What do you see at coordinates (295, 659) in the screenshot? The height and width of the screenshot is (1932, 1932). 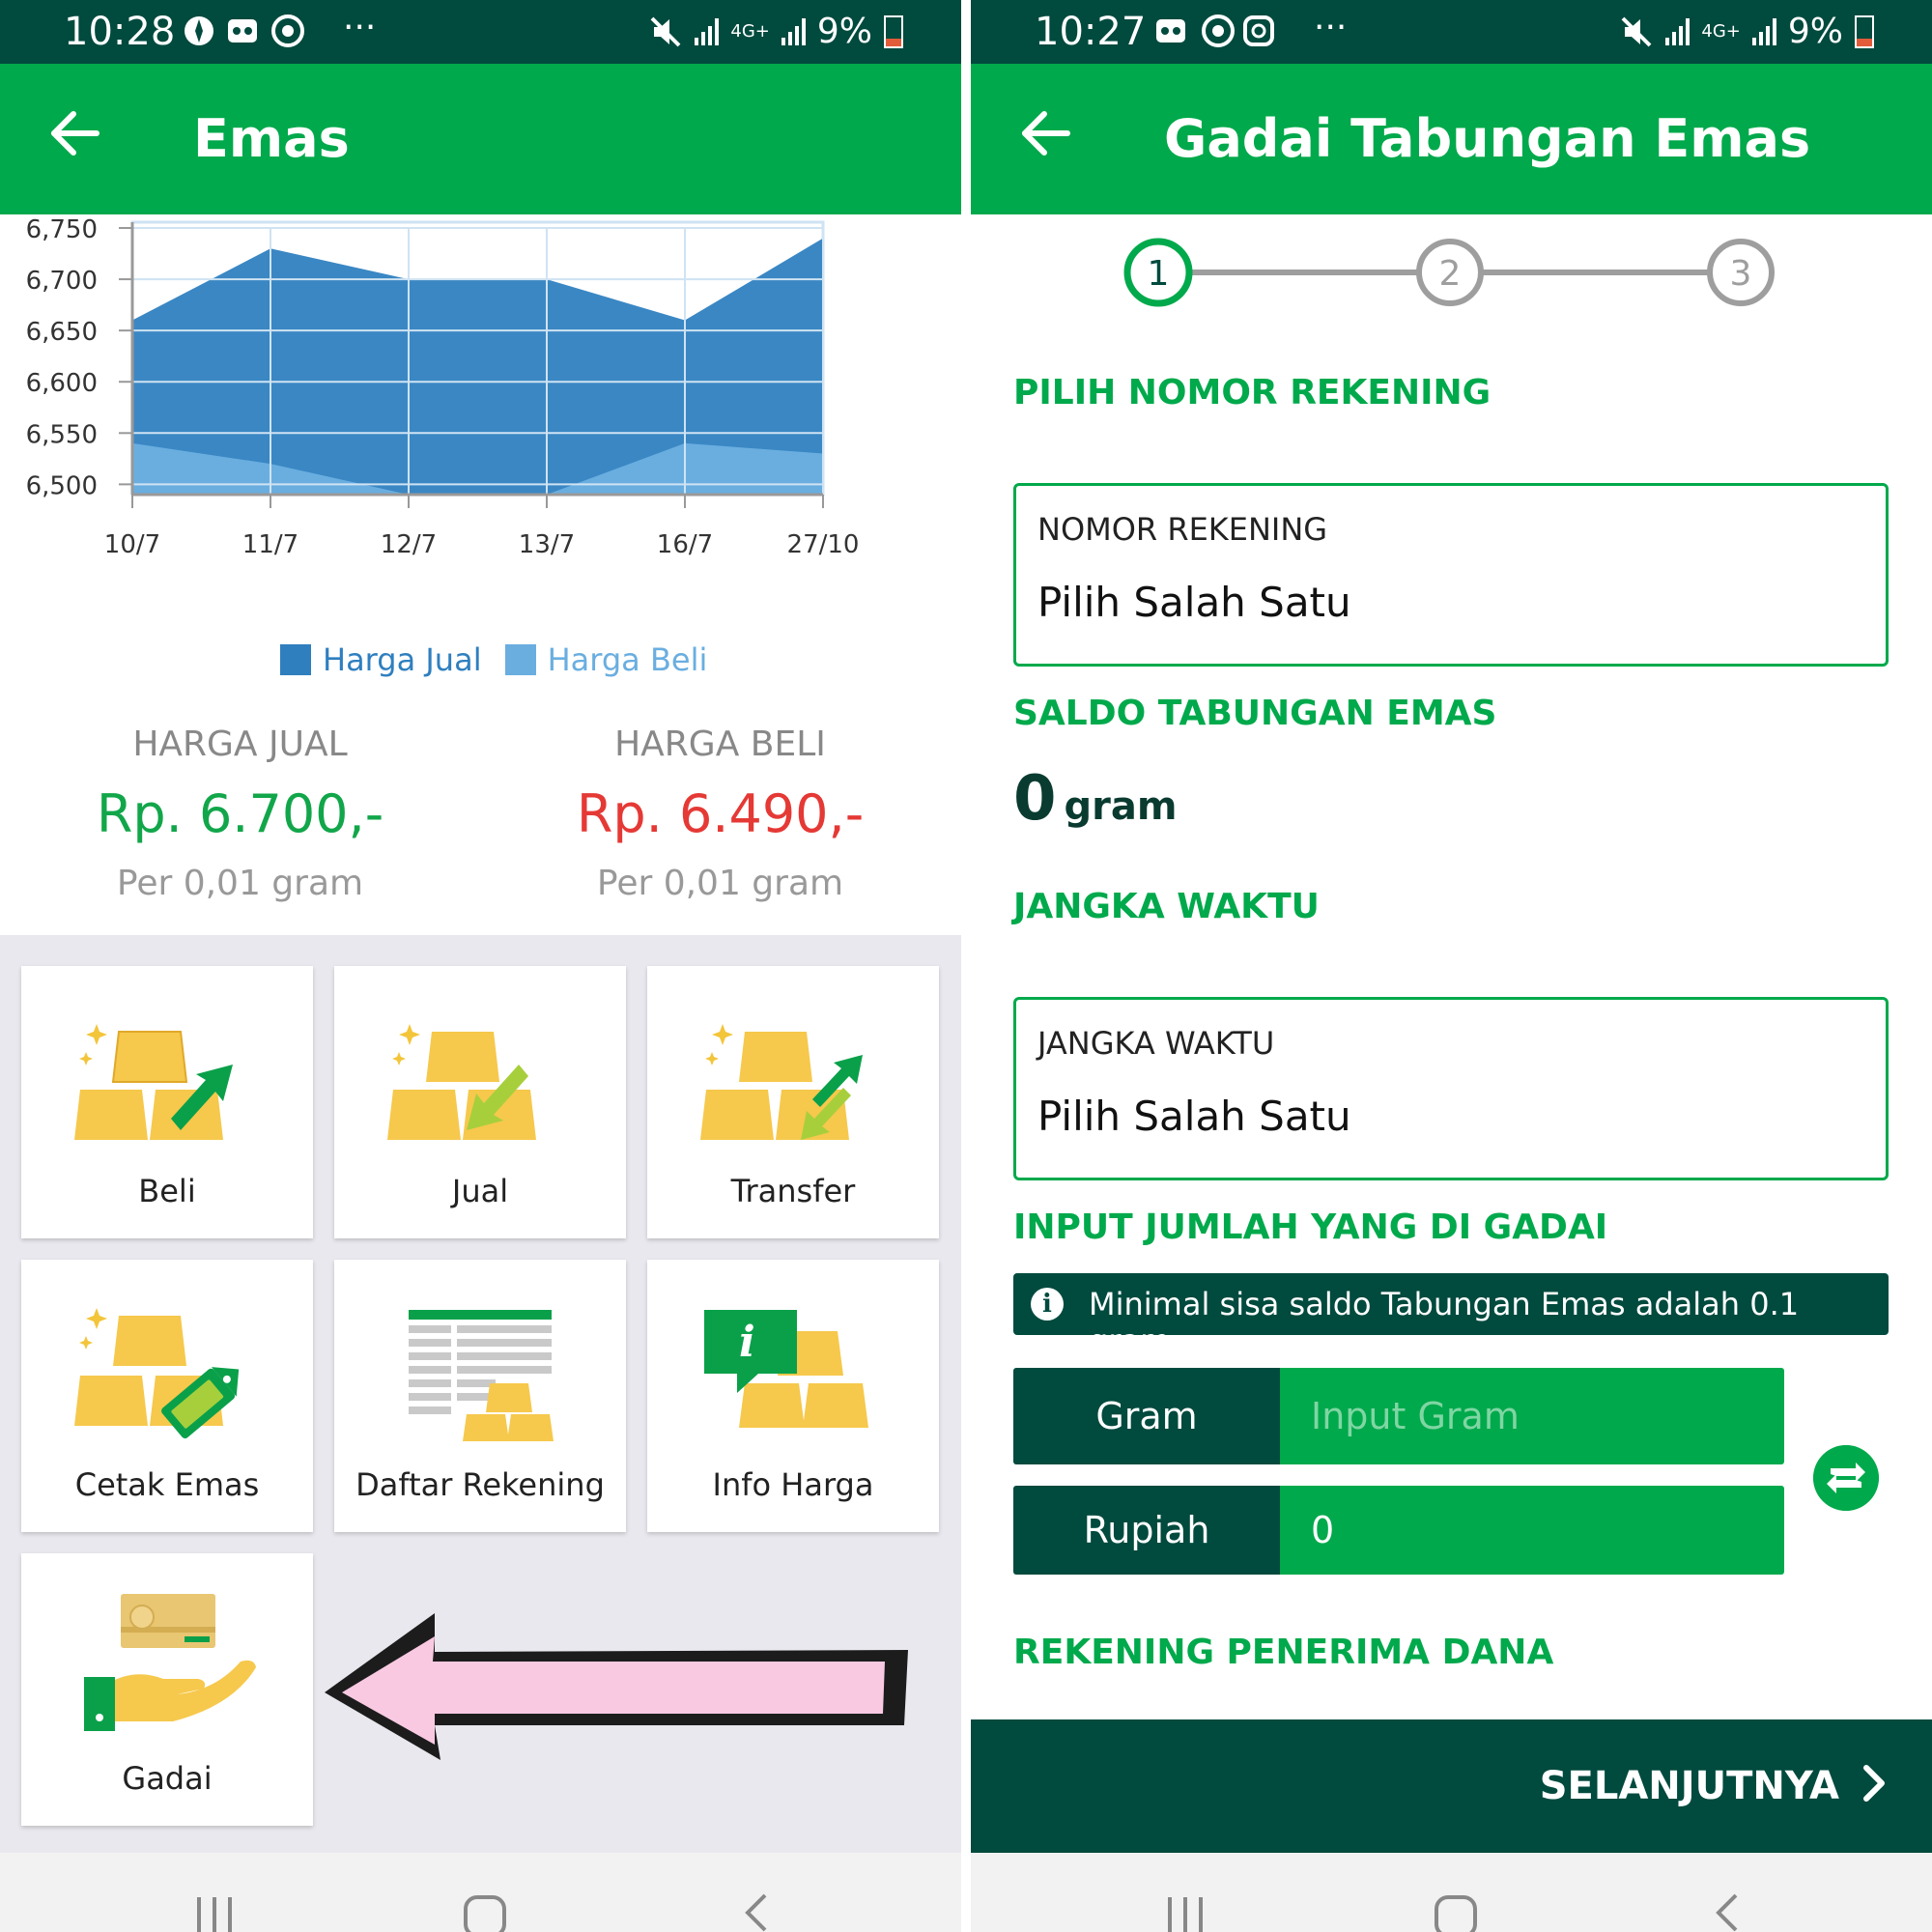 I see `legend-swatch-jual` at bounding box center [295, 659].